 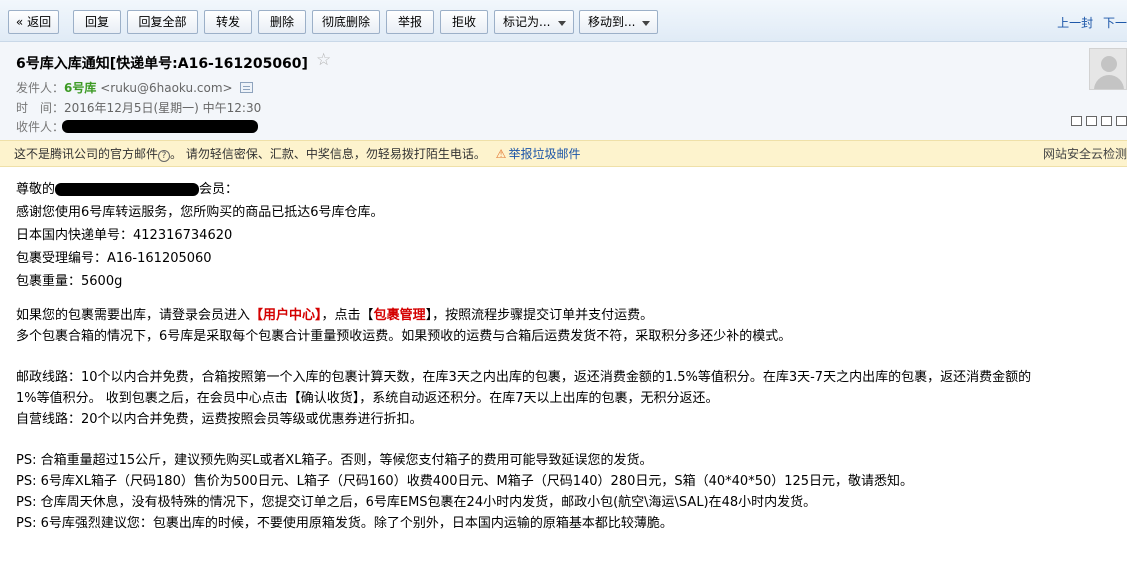 I want to click on time-row: 时 间：2016年12月5日(星期一) 中午12:30, so click(x=138, y=107).